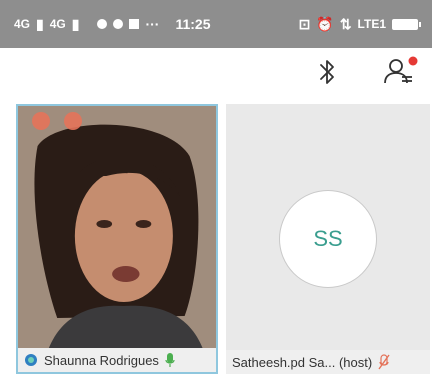 This screenshot has width=432, height=374. I want to click on system-icons: ⊡ ⏰ ⇅ LTE1, so click(359, 24).